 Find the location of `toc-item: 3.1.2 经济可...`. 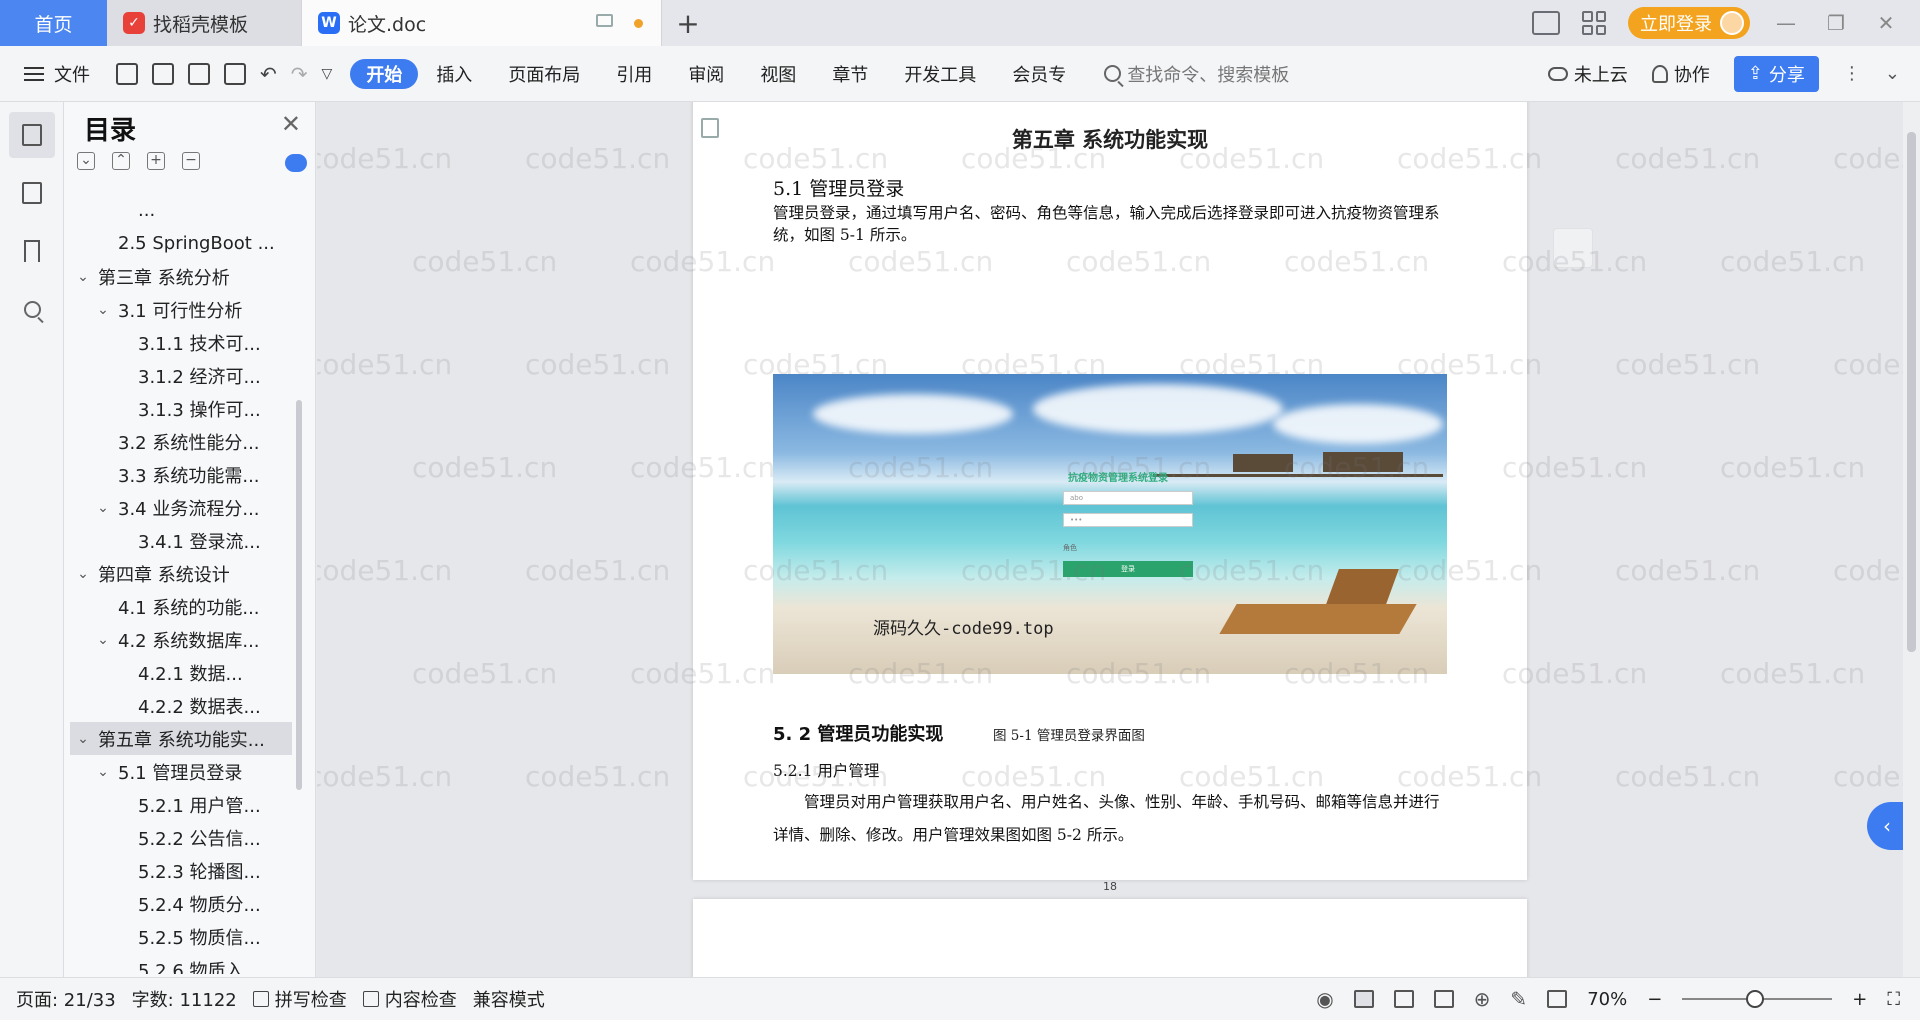

toc-item: 3.1.2 经济可... is located at coordinates (181, 375).